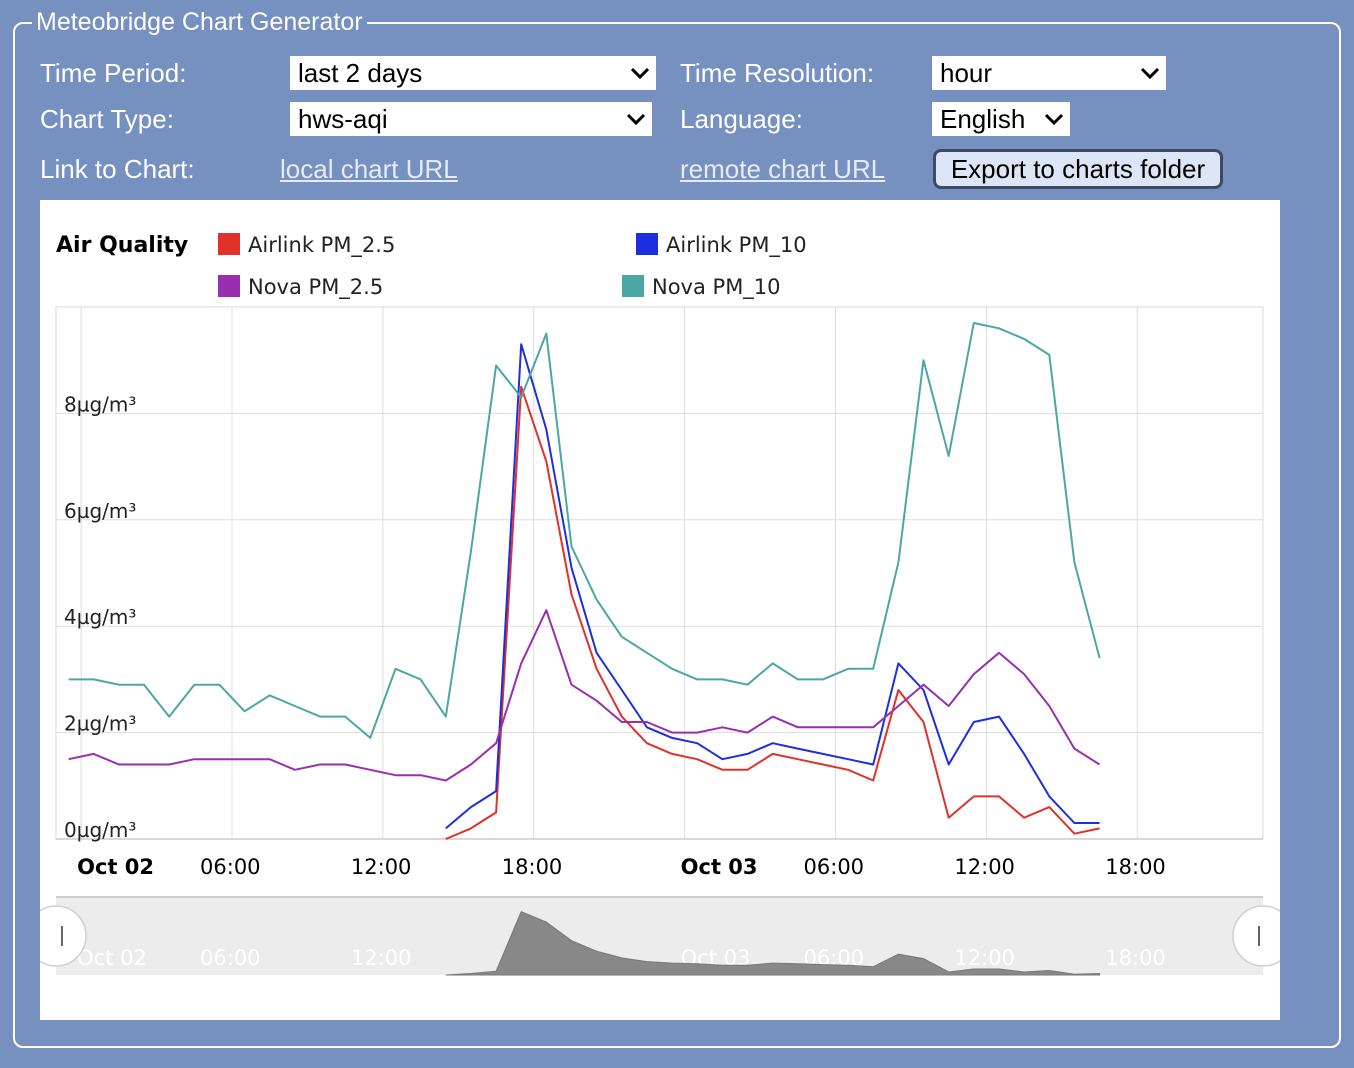  I want to click on chart-type-value: hws-aqi, so click(343, 118).